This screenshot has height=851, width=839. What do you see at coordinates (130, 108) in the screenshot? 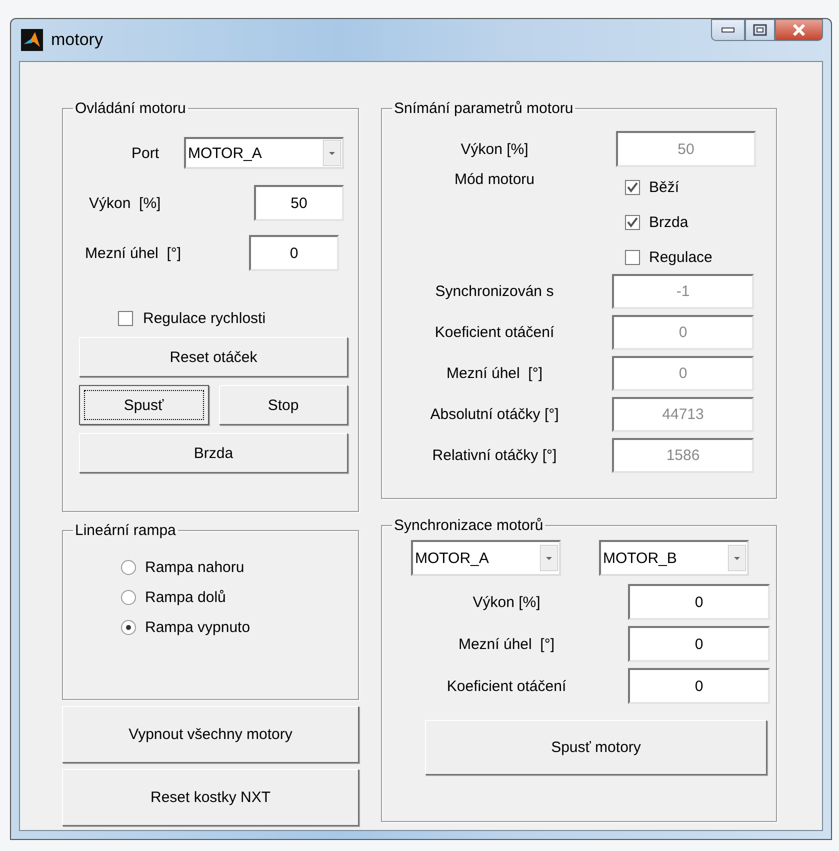
I see `group-title: Ovládání motoru` at bounding box center [130, 108].